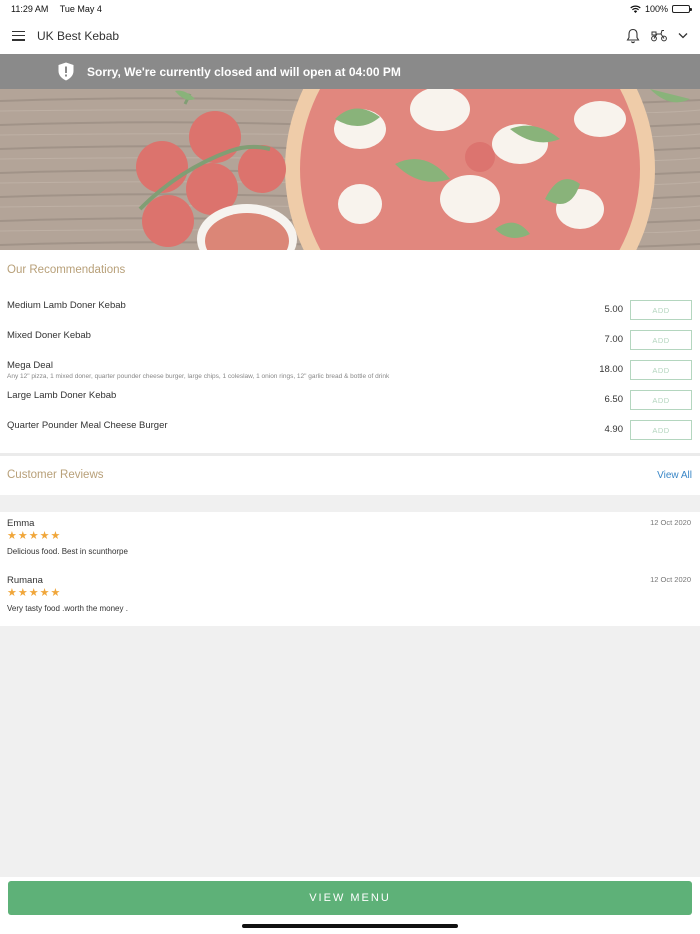 The height and width of the screenshot is (934, 700). Describe the element at coordinates (350, 314) in the screenshot. I see `list-item: Medium Lamb Doner Kebab 5.00 ADD` at that location.